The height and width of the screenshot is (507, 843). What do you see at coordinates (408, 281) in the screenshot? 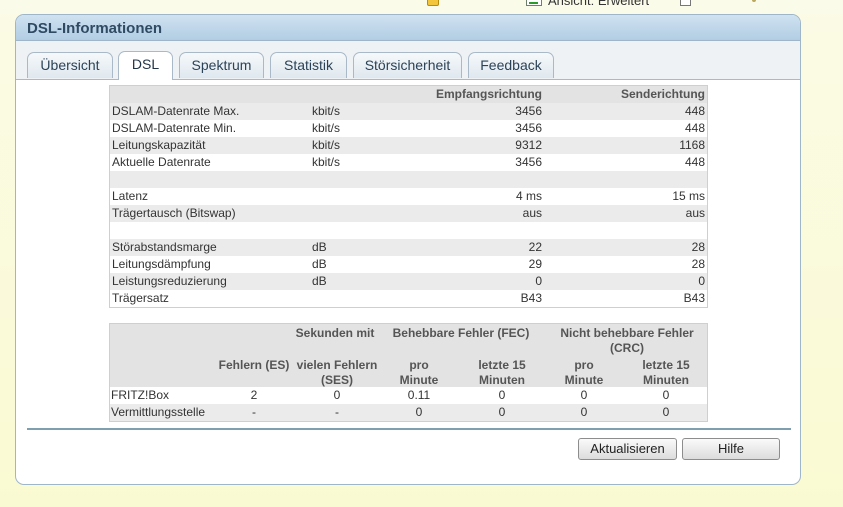
I see `table-row: Leistungsreduzierung dB 0 0` at bounding box center [408, 281].